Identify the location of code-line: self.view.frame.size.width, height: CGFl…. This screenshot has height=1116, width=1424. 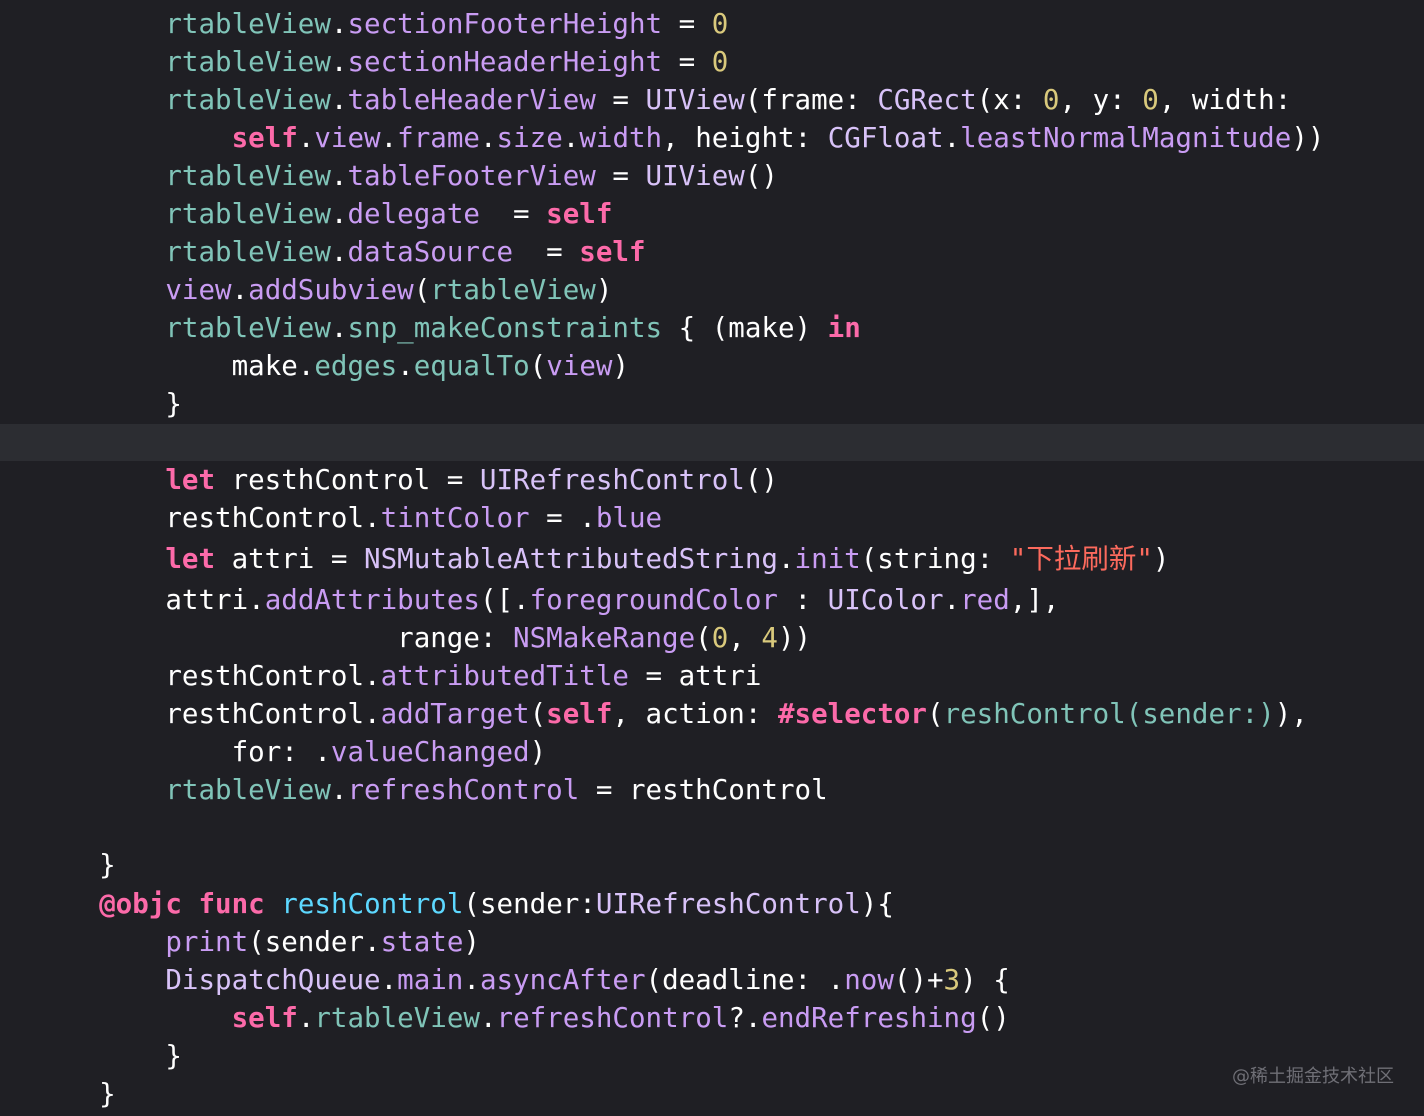
(712, 138).